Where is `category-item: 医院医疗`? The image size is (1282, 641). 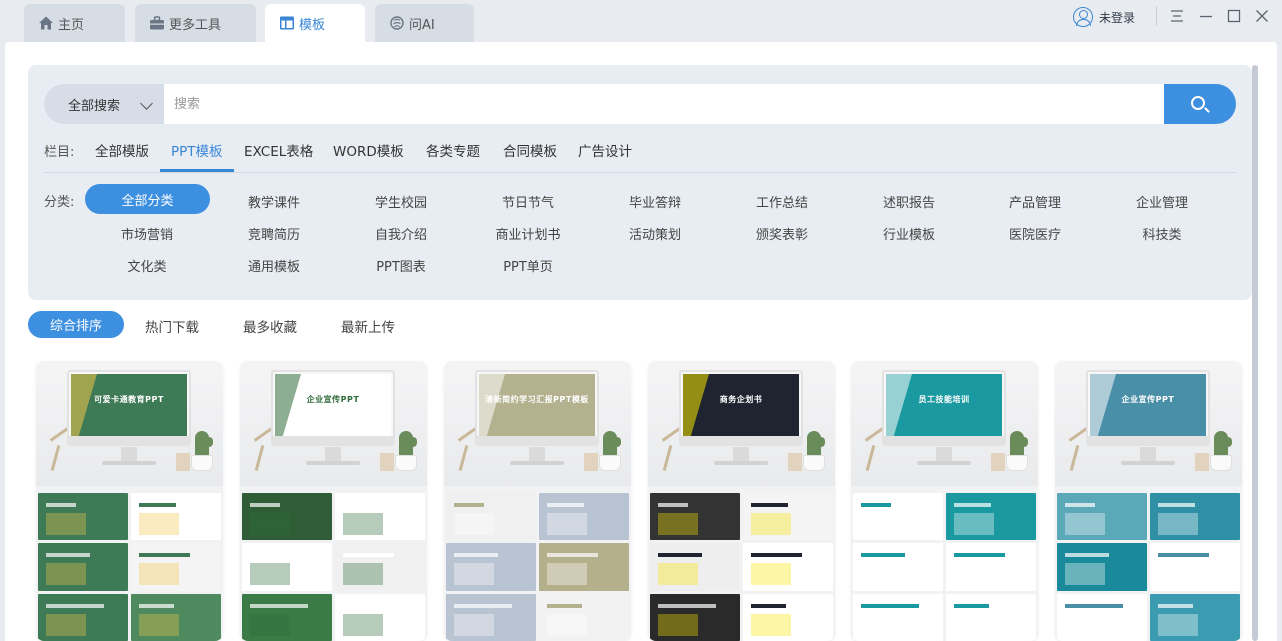 category-item: 医院医疗 is located at coordinates (1035, 233).